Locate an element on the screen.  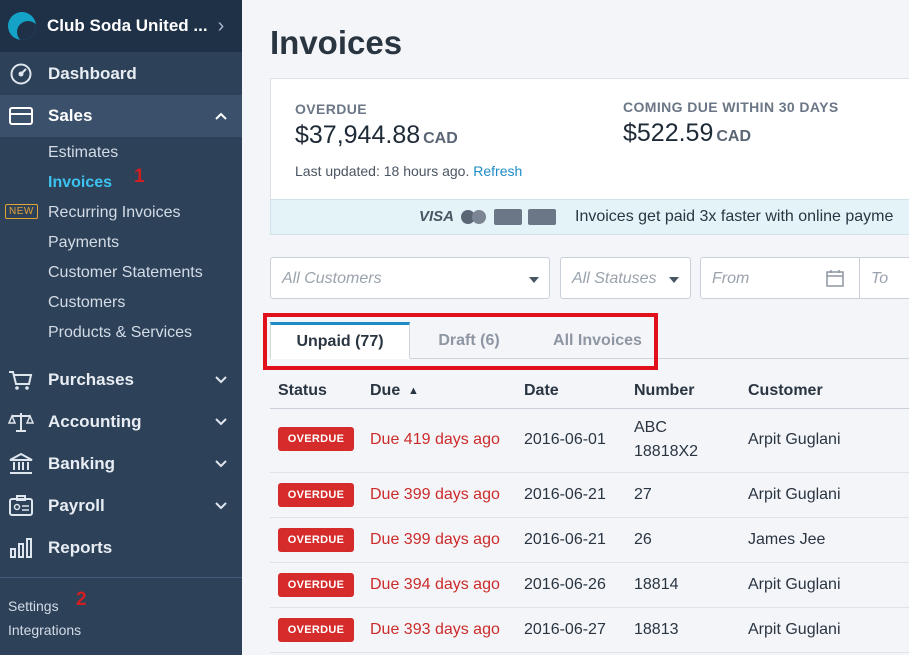
nav-label: Sales is located at coordinates (70, 115).